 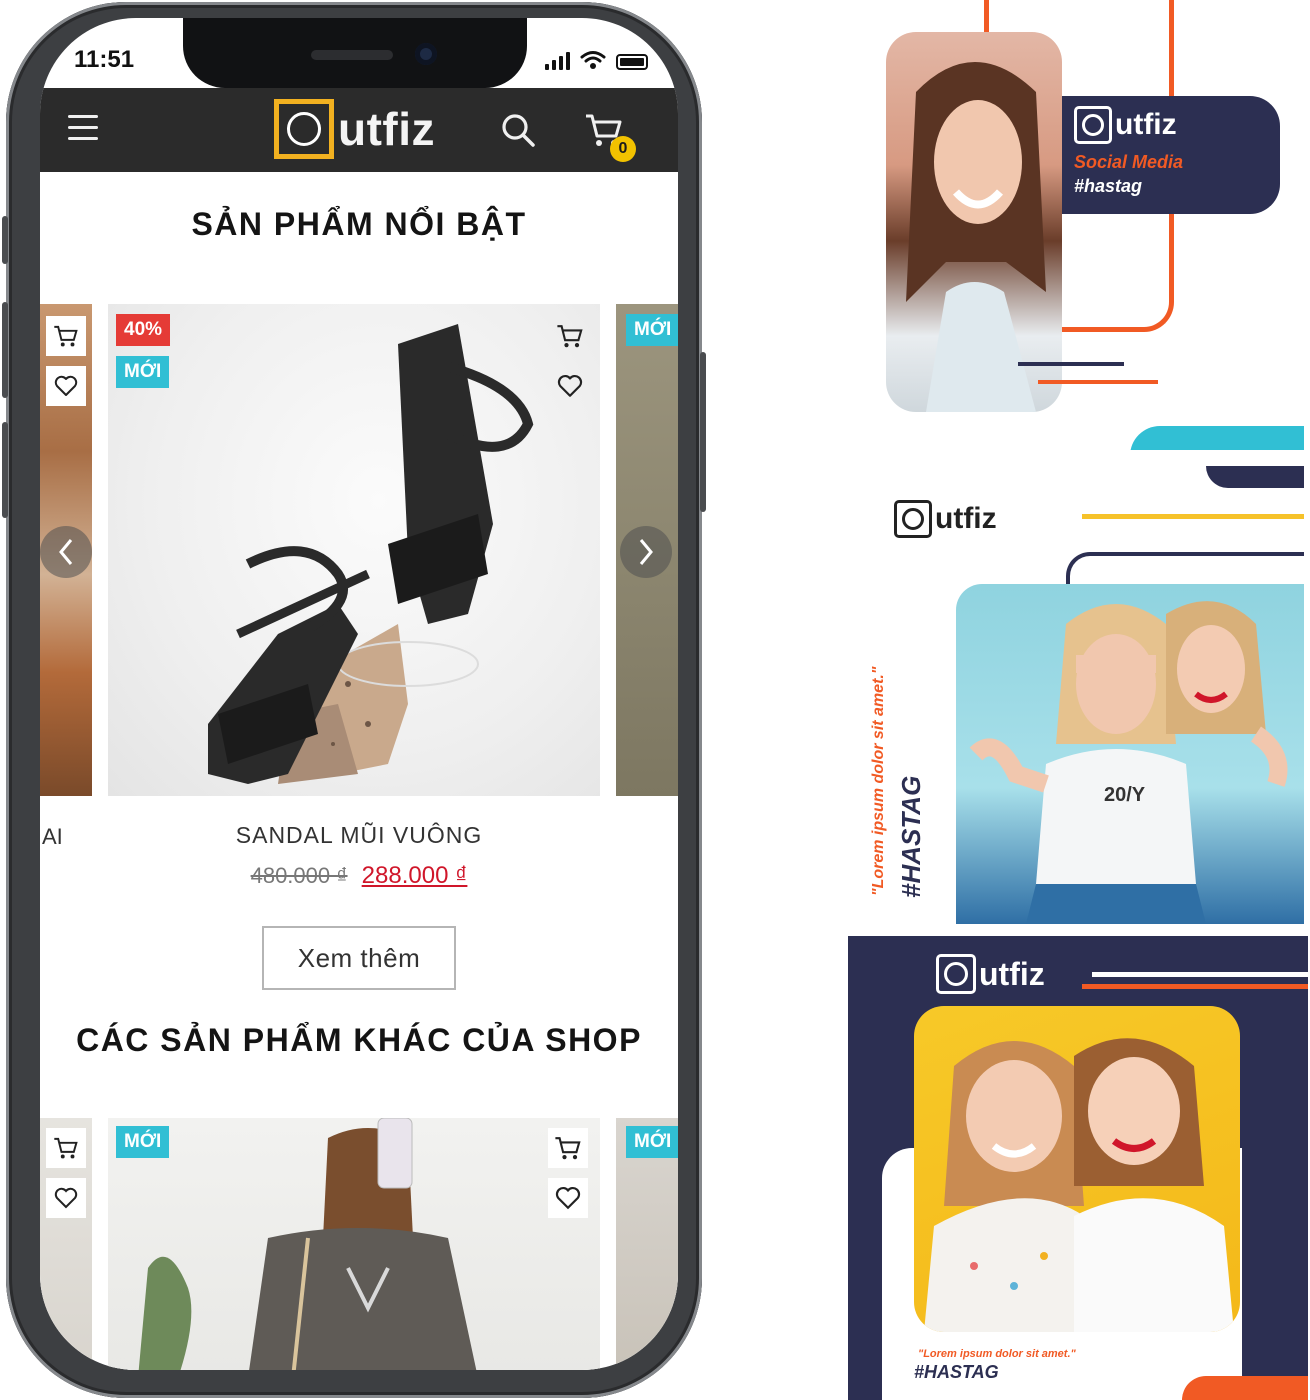 I want to click on panel2-hashtag: #HASTAG, so click(x=911, y=836).